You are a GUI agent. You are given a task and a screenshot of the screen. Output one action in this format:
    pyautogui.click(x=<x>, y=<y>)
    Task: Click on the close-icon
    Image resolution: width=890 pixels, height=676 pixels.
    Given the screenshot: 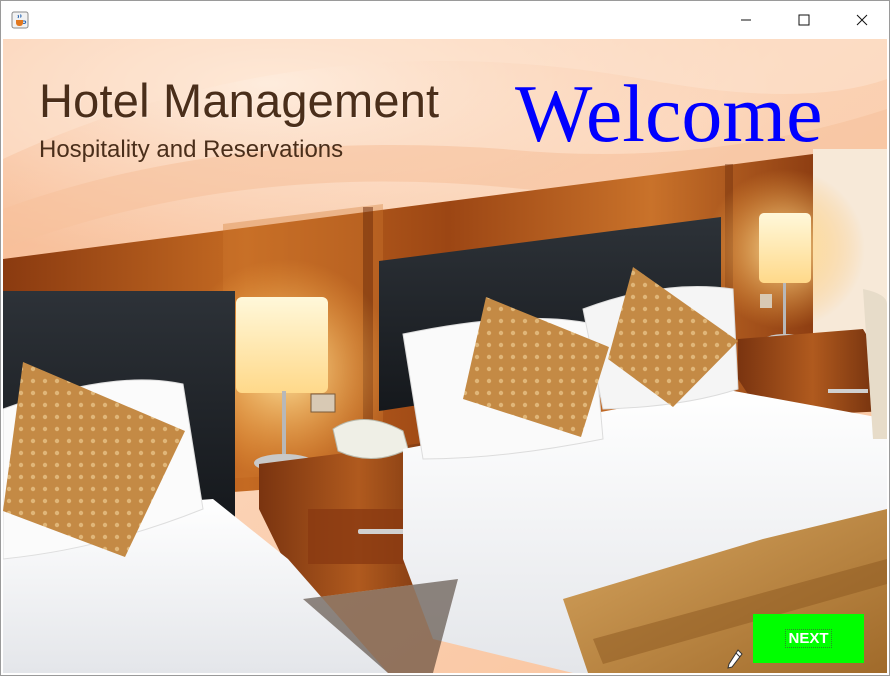 What is the action you would take?
    pyautogui.click(x=862, y=20)
    